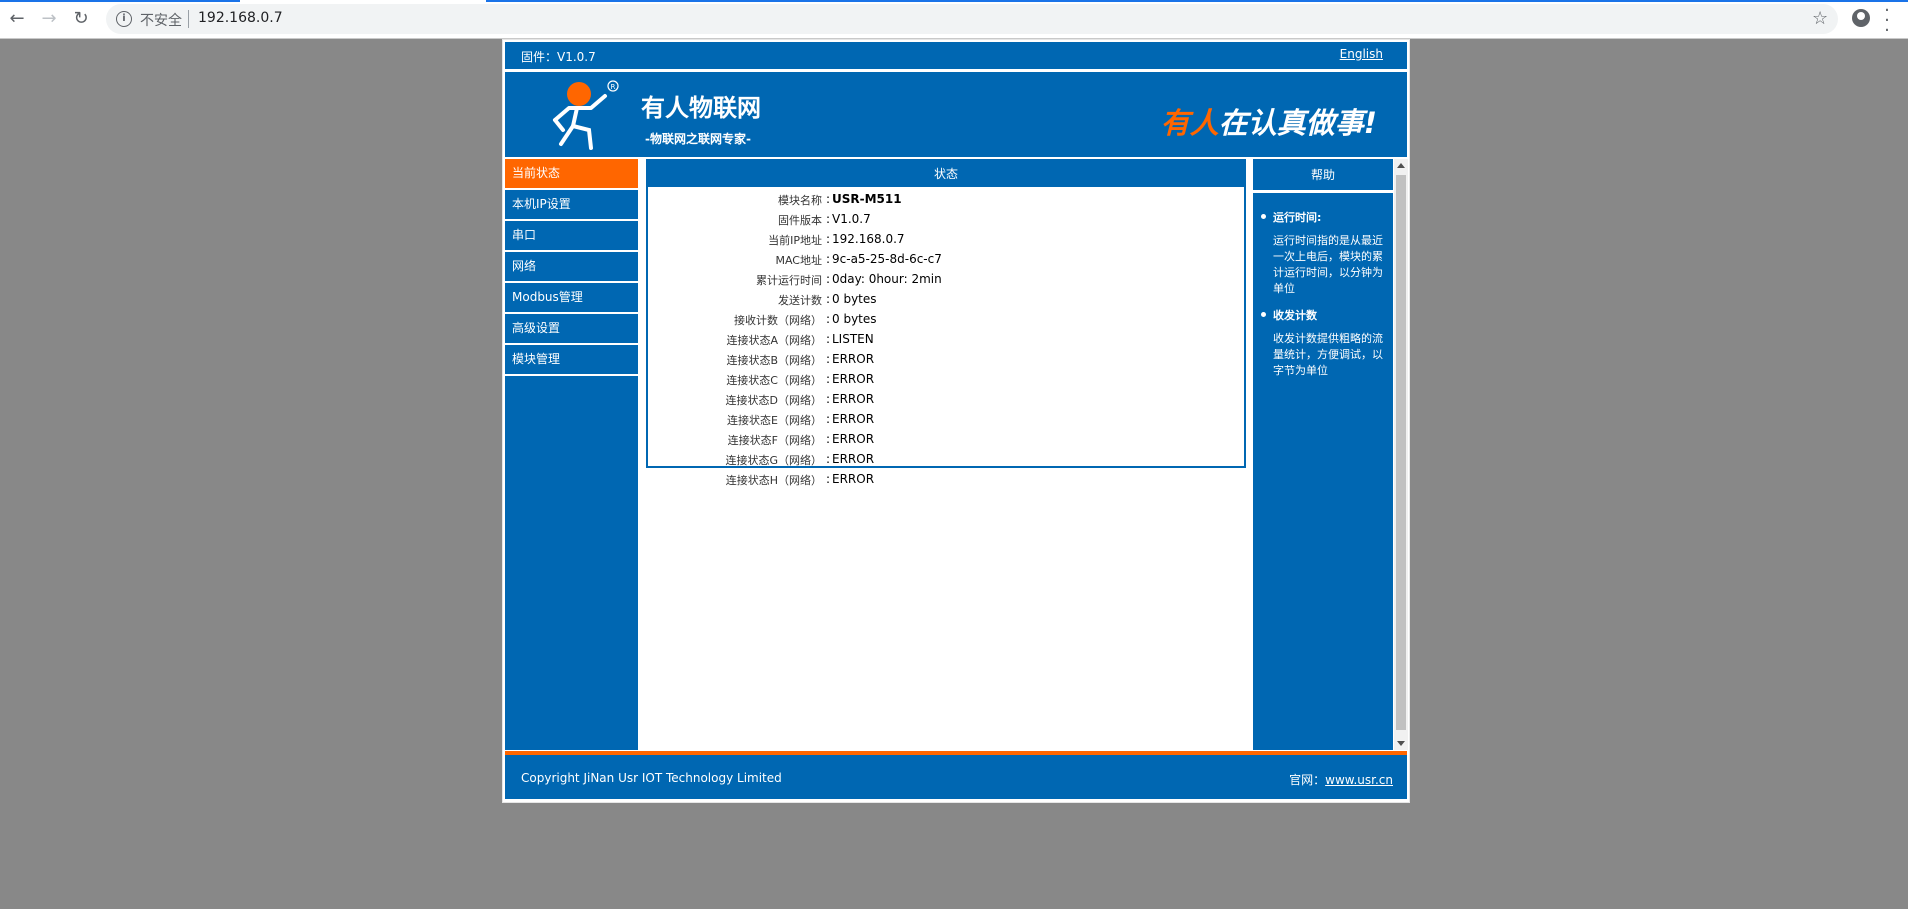  What do you see at coordinates (49, 19) in the screenshot?
I see `forward-icon: →` at bounding box center [49, 19].